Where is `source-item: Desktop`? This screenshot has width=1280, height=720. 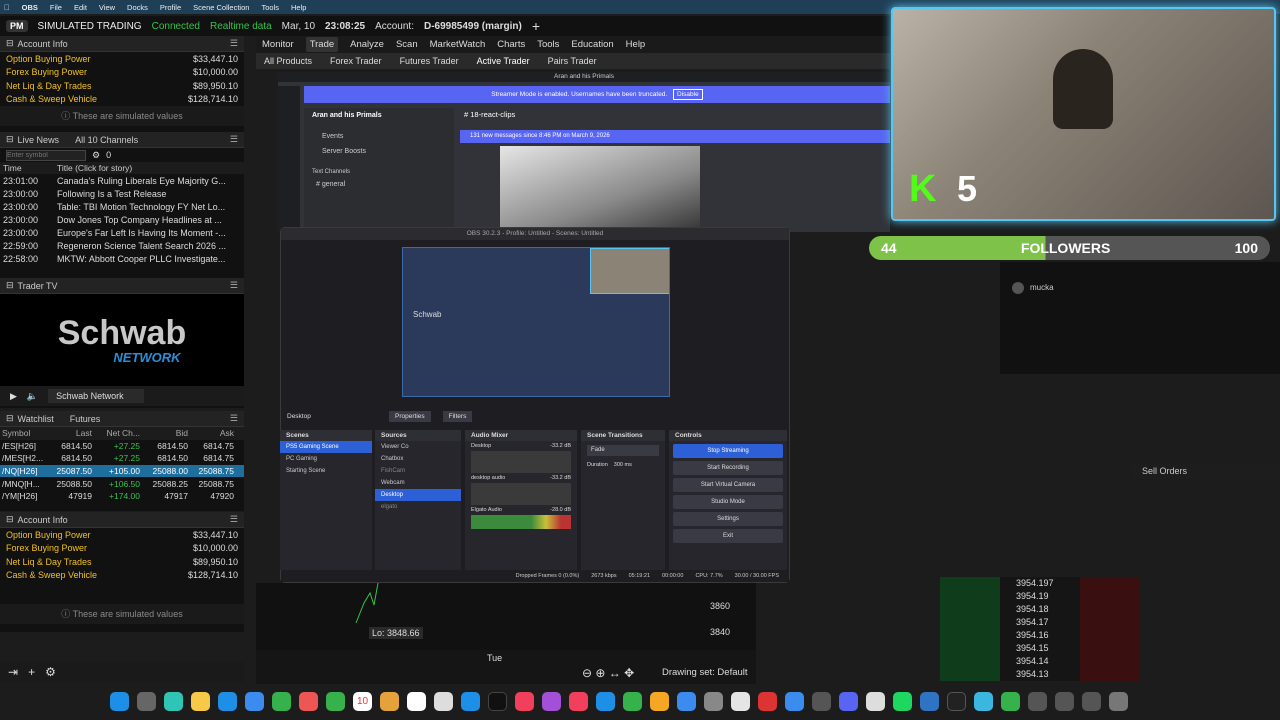 source-item: Desktop is located at coordinates (418, 495).